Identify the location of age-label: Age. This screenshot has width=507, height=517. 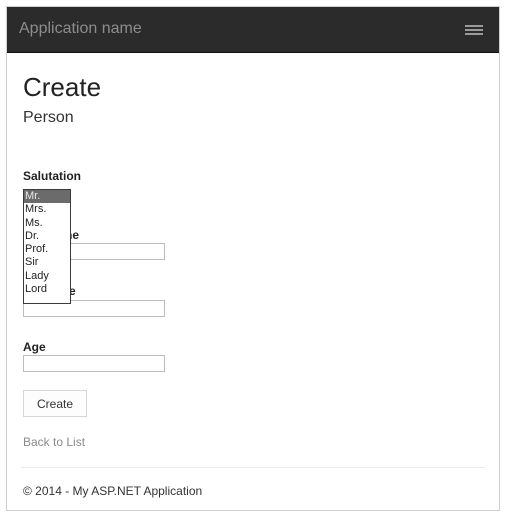
(34, 347).